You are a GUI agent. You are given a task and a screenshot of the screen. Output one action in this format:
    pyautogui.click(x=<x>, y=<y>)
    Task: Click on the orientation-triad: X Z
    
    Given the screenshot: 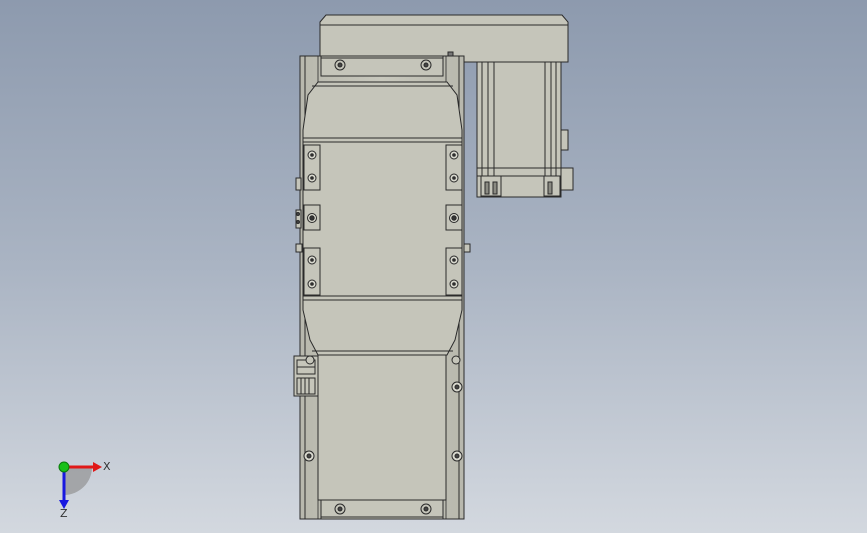 What is the action you would take?
    pyautogui.click(x=84, y=490)
    